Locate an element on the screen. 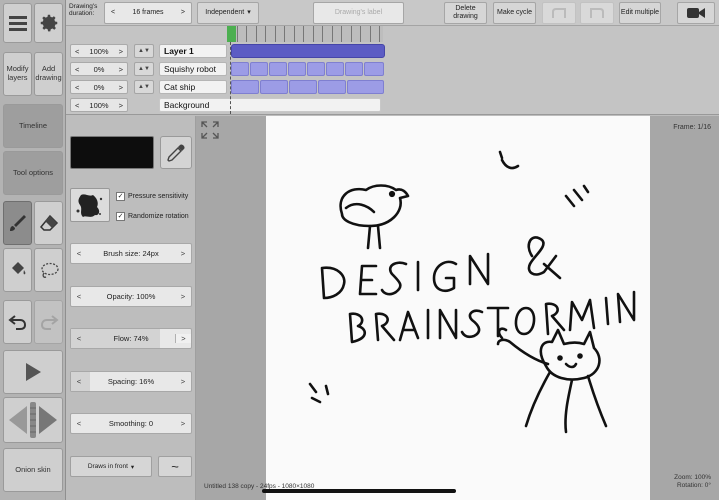  make-cycle-button: Make cycle is located at coordinates (514, 13).